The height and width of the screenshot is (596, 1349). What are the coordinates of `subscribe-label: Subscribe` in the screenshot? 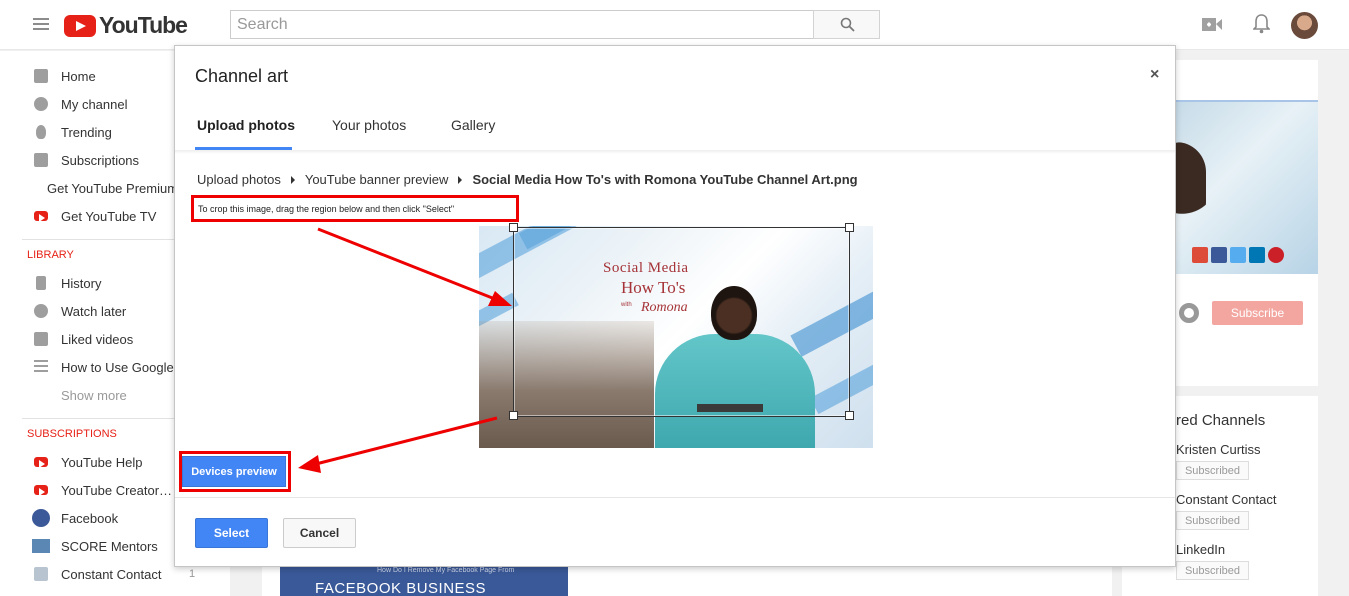 It's located at (1257, 313).